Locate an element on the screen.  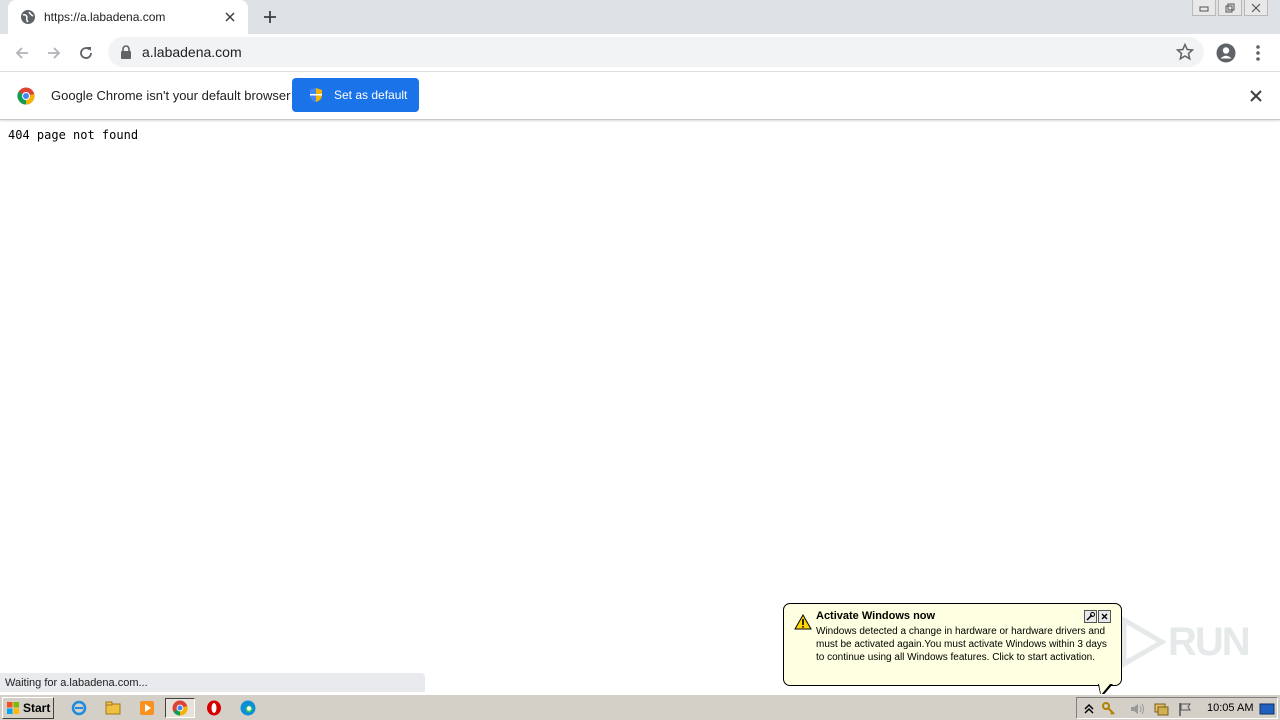
forward-icon is located at coordinates (54, 53).